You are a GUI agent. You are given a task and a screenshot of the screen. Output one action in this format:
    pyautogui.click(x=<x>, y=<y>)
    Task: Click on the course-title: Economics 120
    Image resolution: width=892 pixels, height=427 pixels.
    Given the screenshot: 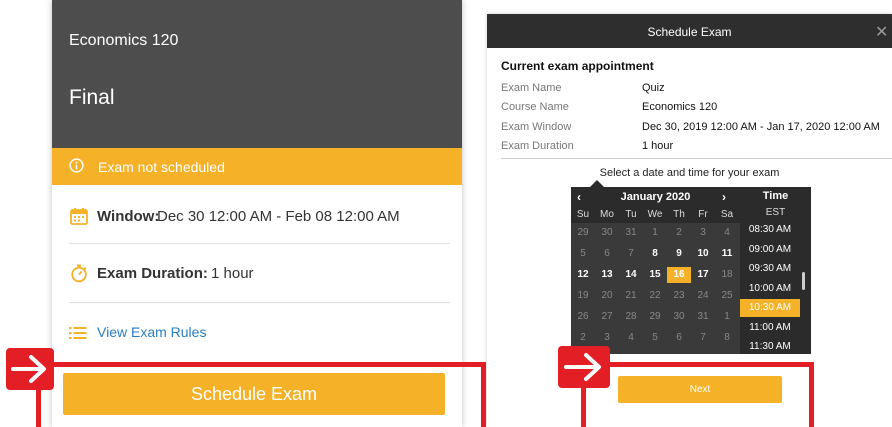 What is the action you would take?
    pyautogui.click(x=124, y=40)
    